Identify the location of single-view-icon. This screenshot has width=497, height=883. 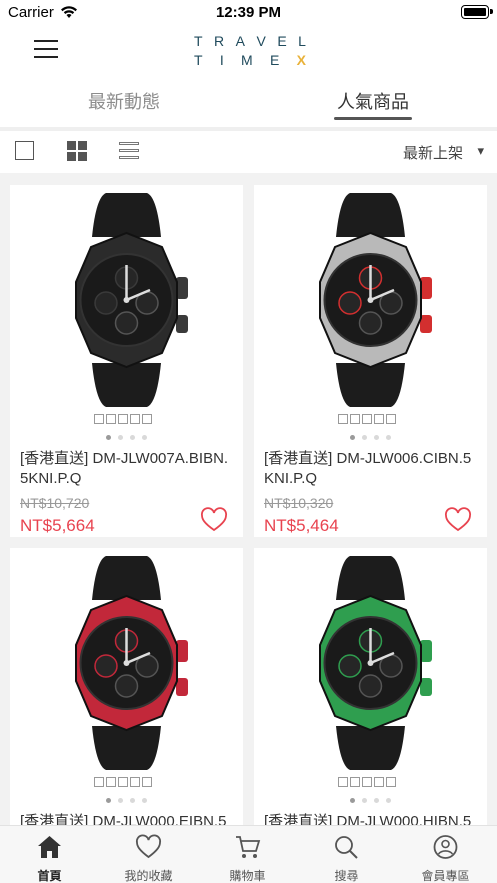
(24, 150).